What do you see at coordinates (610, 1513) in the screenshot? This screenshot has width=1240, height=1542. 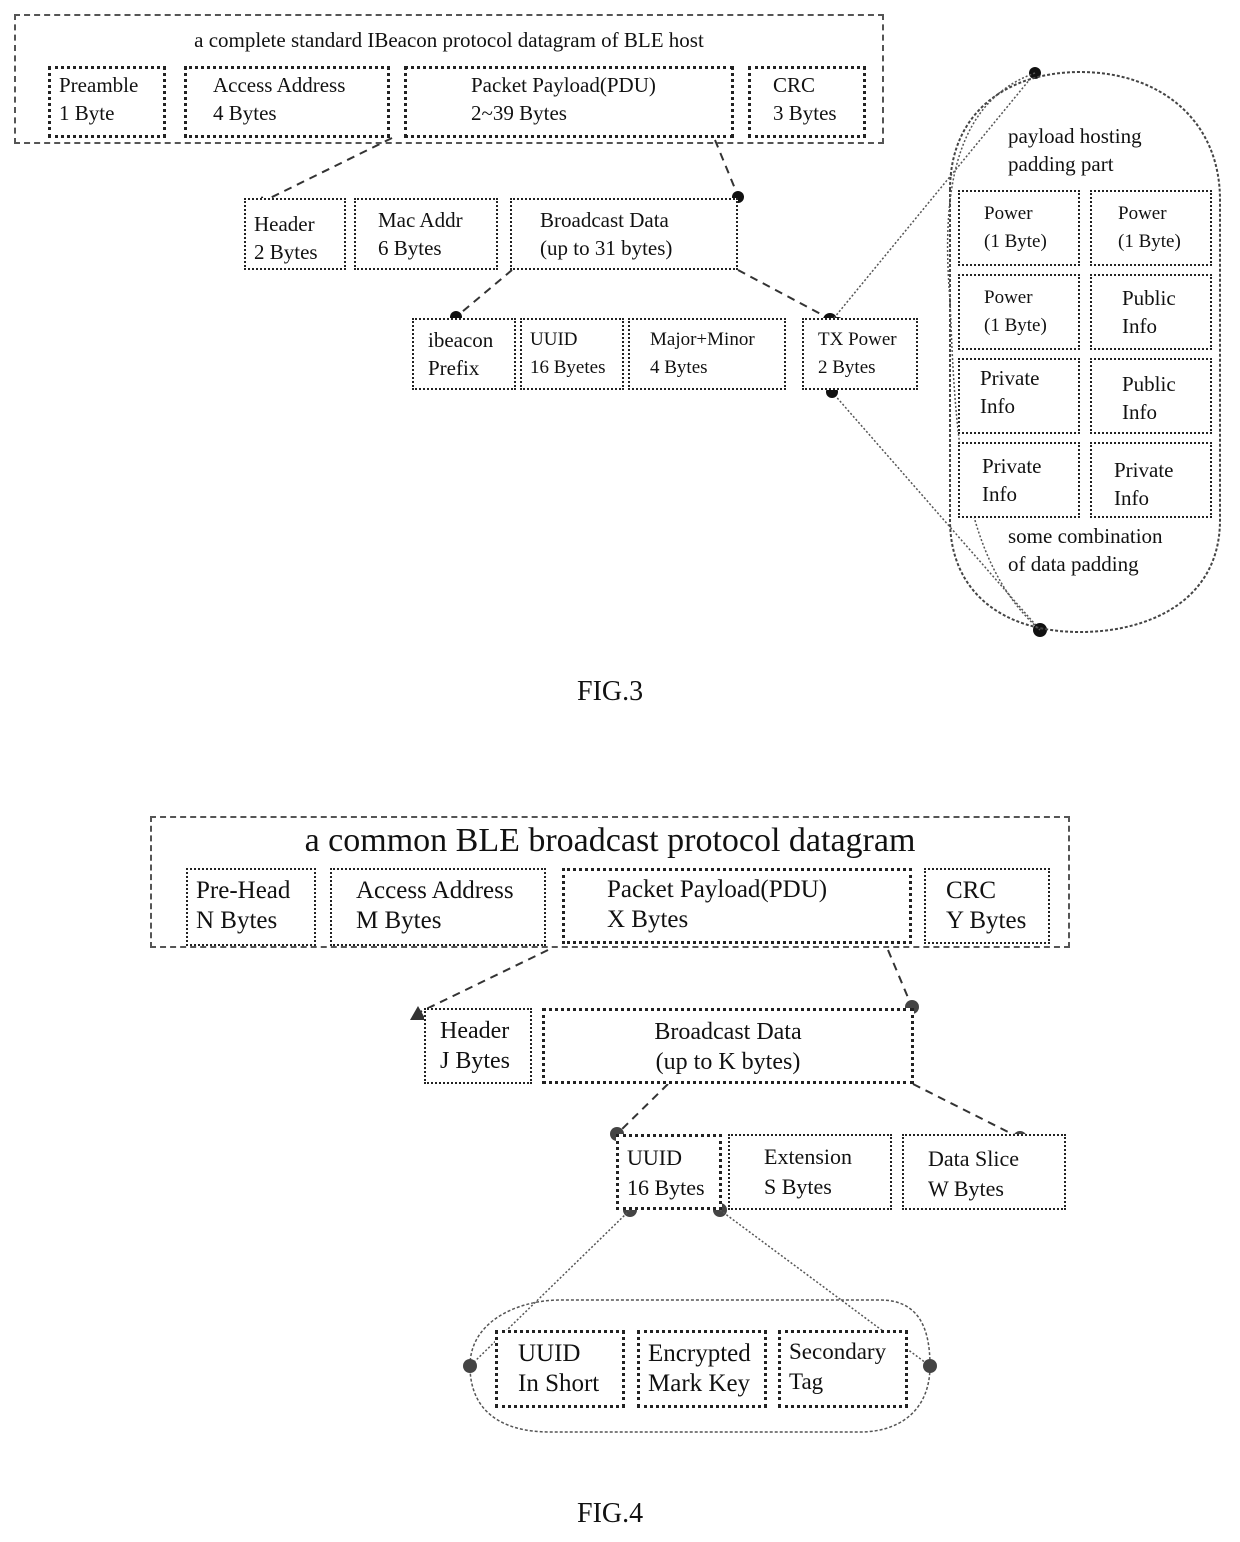 I see `fig4-caption: FIG.4` at bounding box center [610, 1513].